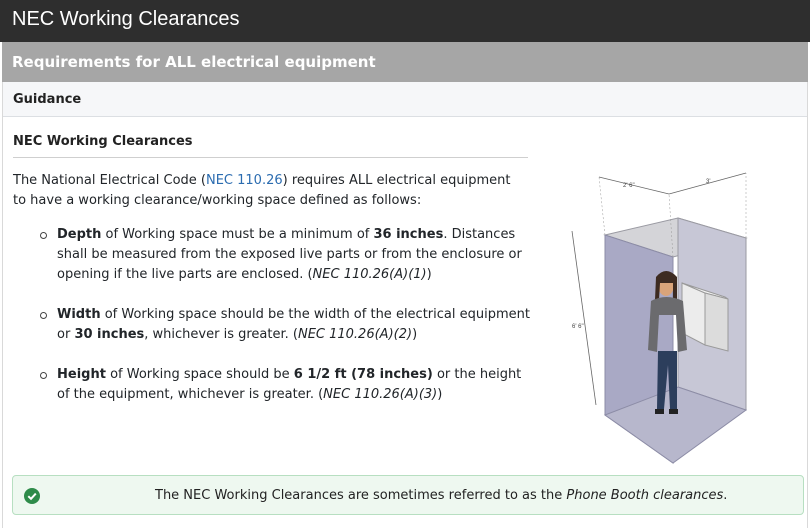 The image size is (810, 528). Describe the element at coordinates (429, 274) in the screenshot. I see `depth-close: )` at that location.